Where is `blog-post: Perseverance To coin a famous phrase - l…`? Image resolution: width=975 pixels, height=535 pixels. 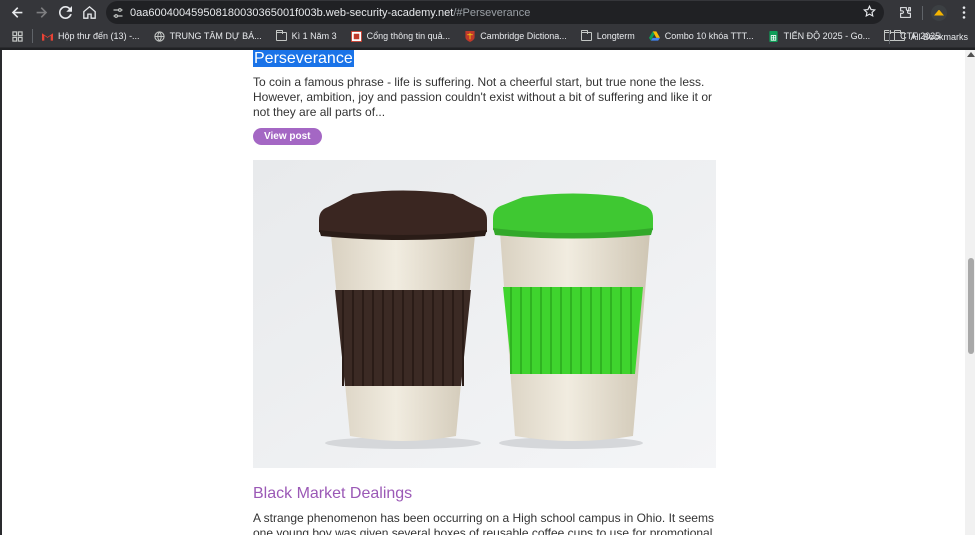
blog-post: Perseverance To coin a famous phrase - l… is located at coordinates (485, 97).